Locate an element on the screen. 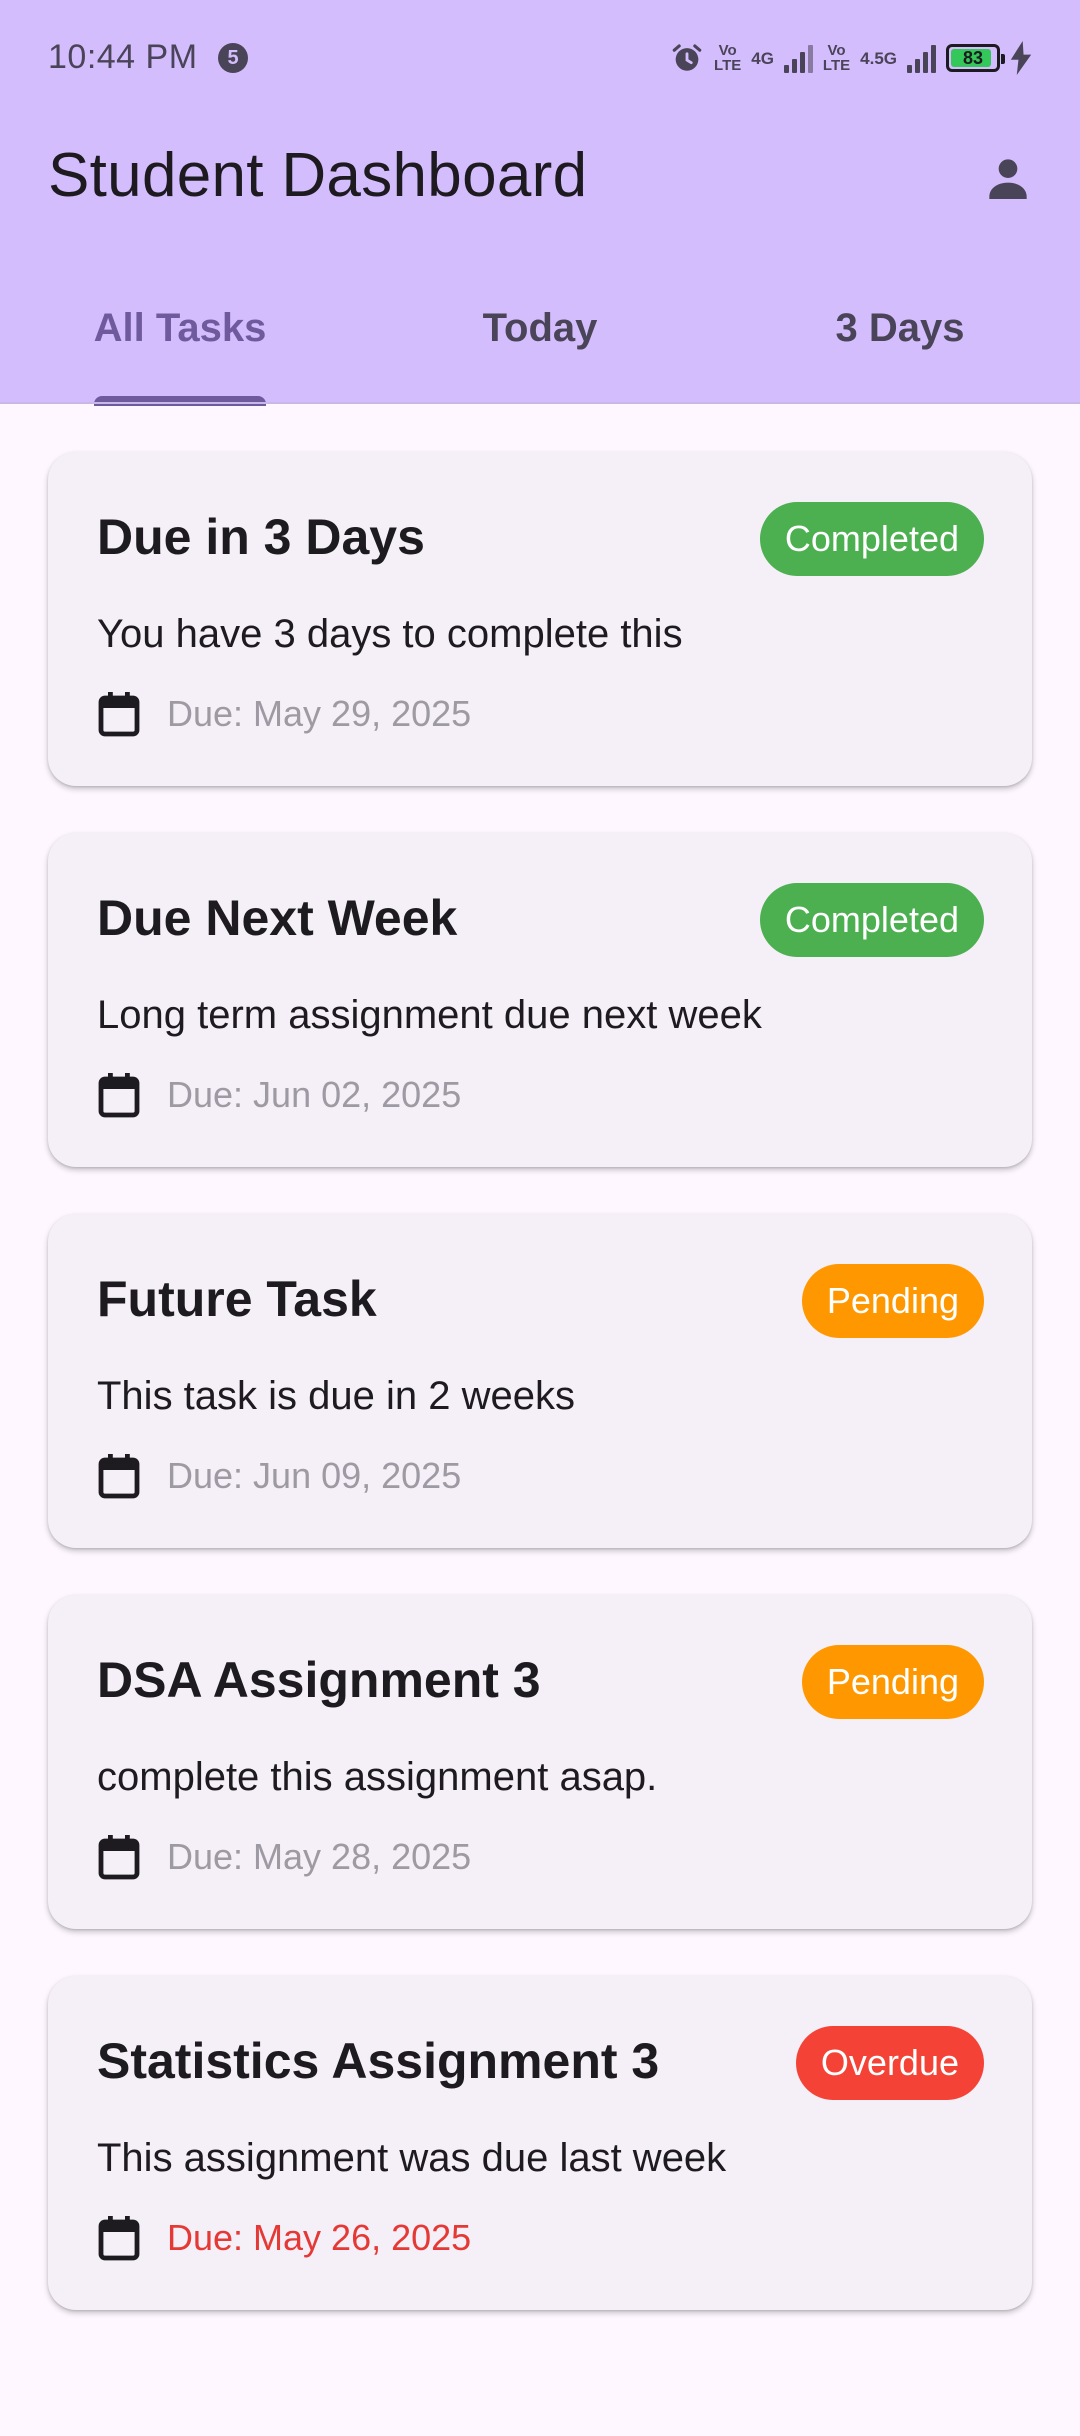  tab-3-days: 3 Days is located at coordinates (900, 347).